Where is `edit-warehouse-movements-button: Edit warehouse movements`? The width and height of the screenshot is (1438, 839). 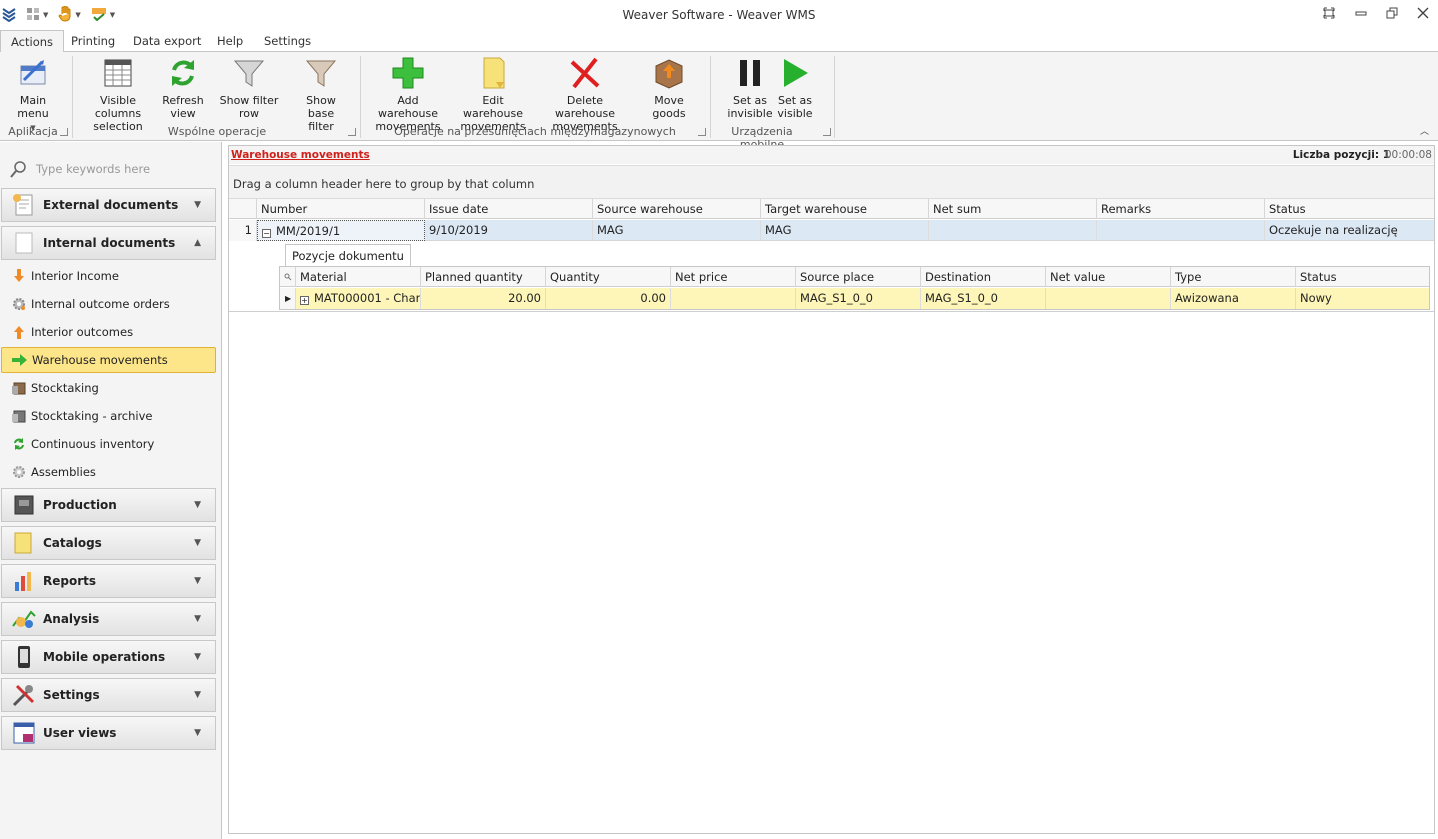 edit-warehouse-movements-button: Edit warehouse movements is located at coordinates (493, 94).